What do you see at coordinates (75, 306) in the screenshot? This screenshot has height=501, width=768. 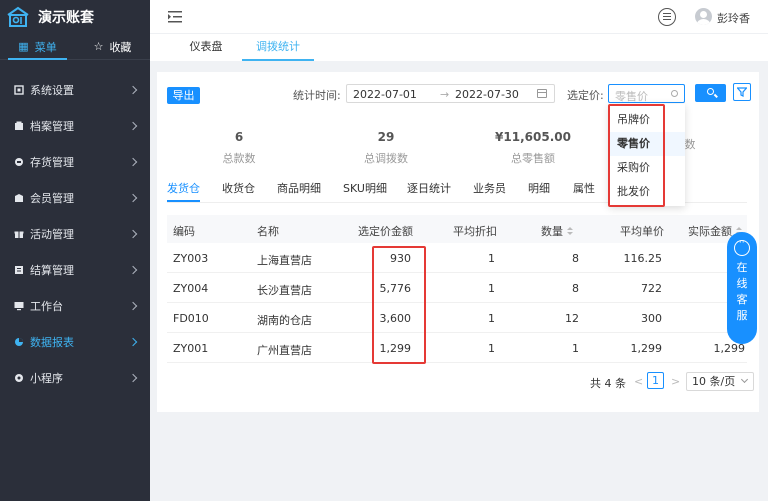 I see `sidebar-item-workbench: 工作台` at bounding box center [75, 306].